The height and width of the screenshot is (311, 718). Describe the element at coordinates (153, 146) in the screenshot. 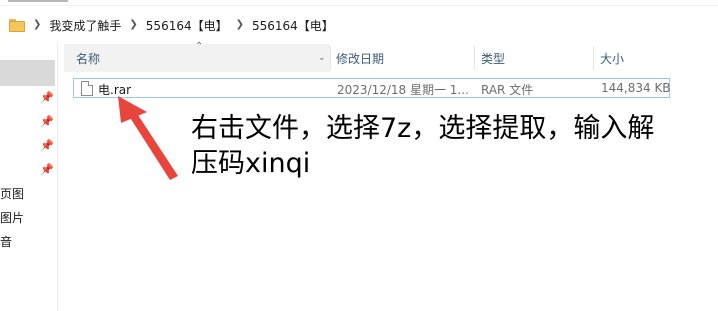

I see `arrow-shaft` at that location.